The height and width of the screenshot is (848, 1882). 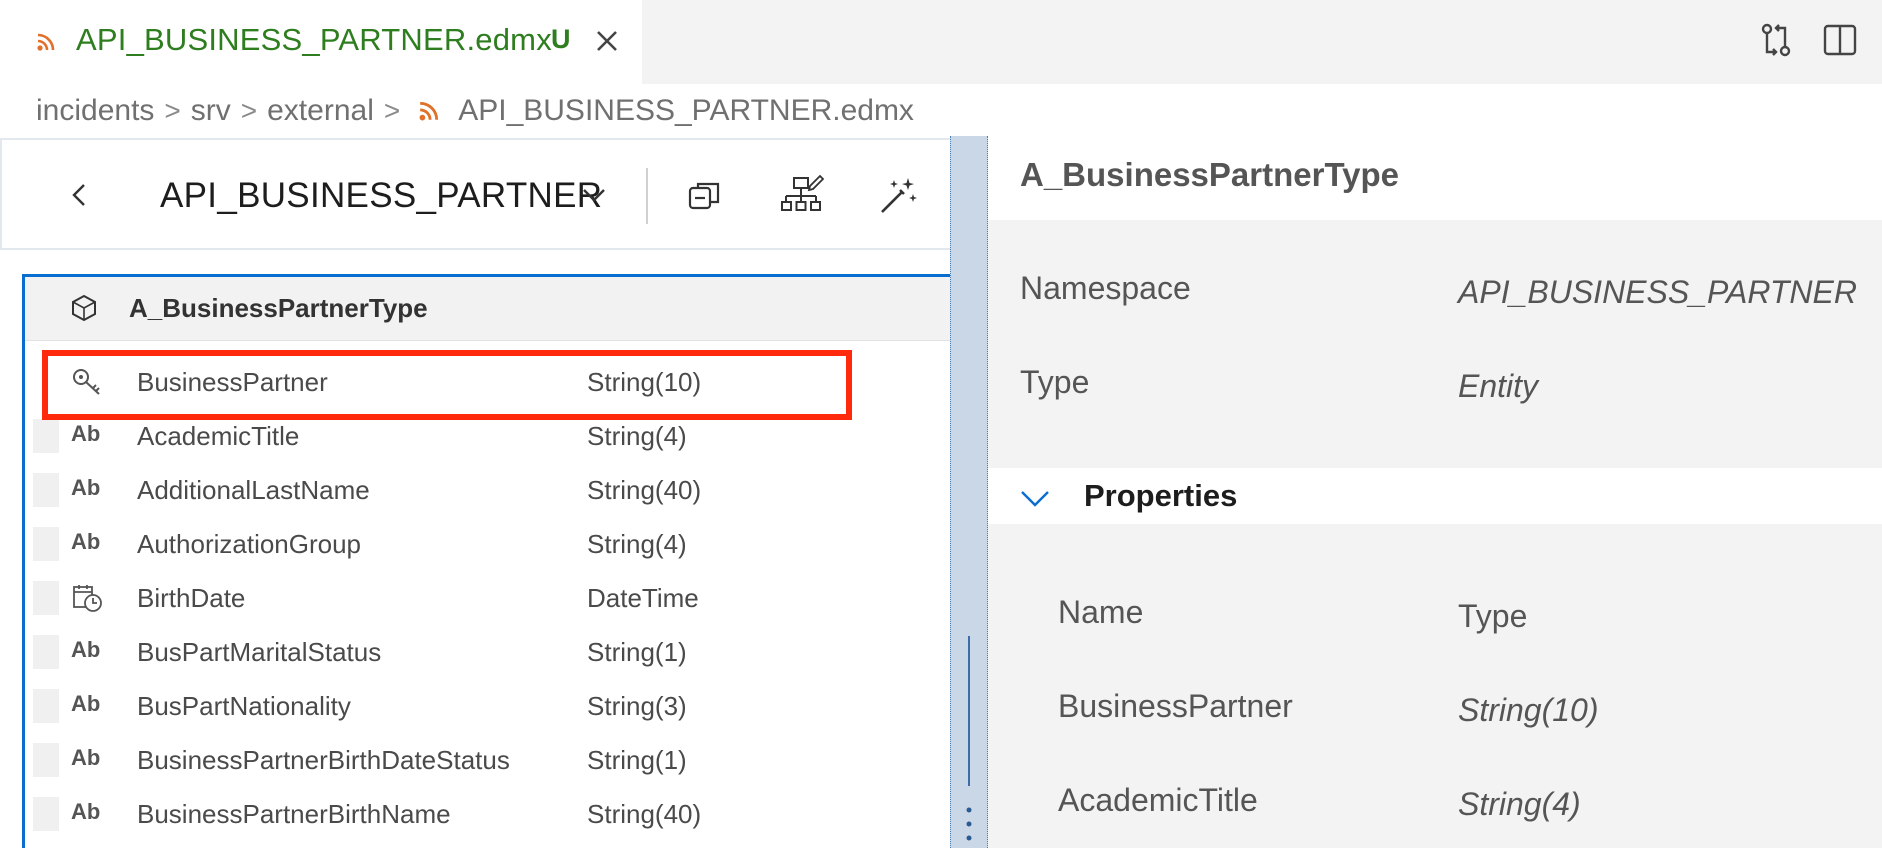 What do you see at coordinates (1158, 800) in the screenshot?
I see `table-cell-name: AcademicTitle` at bounding box center [1158, 800].